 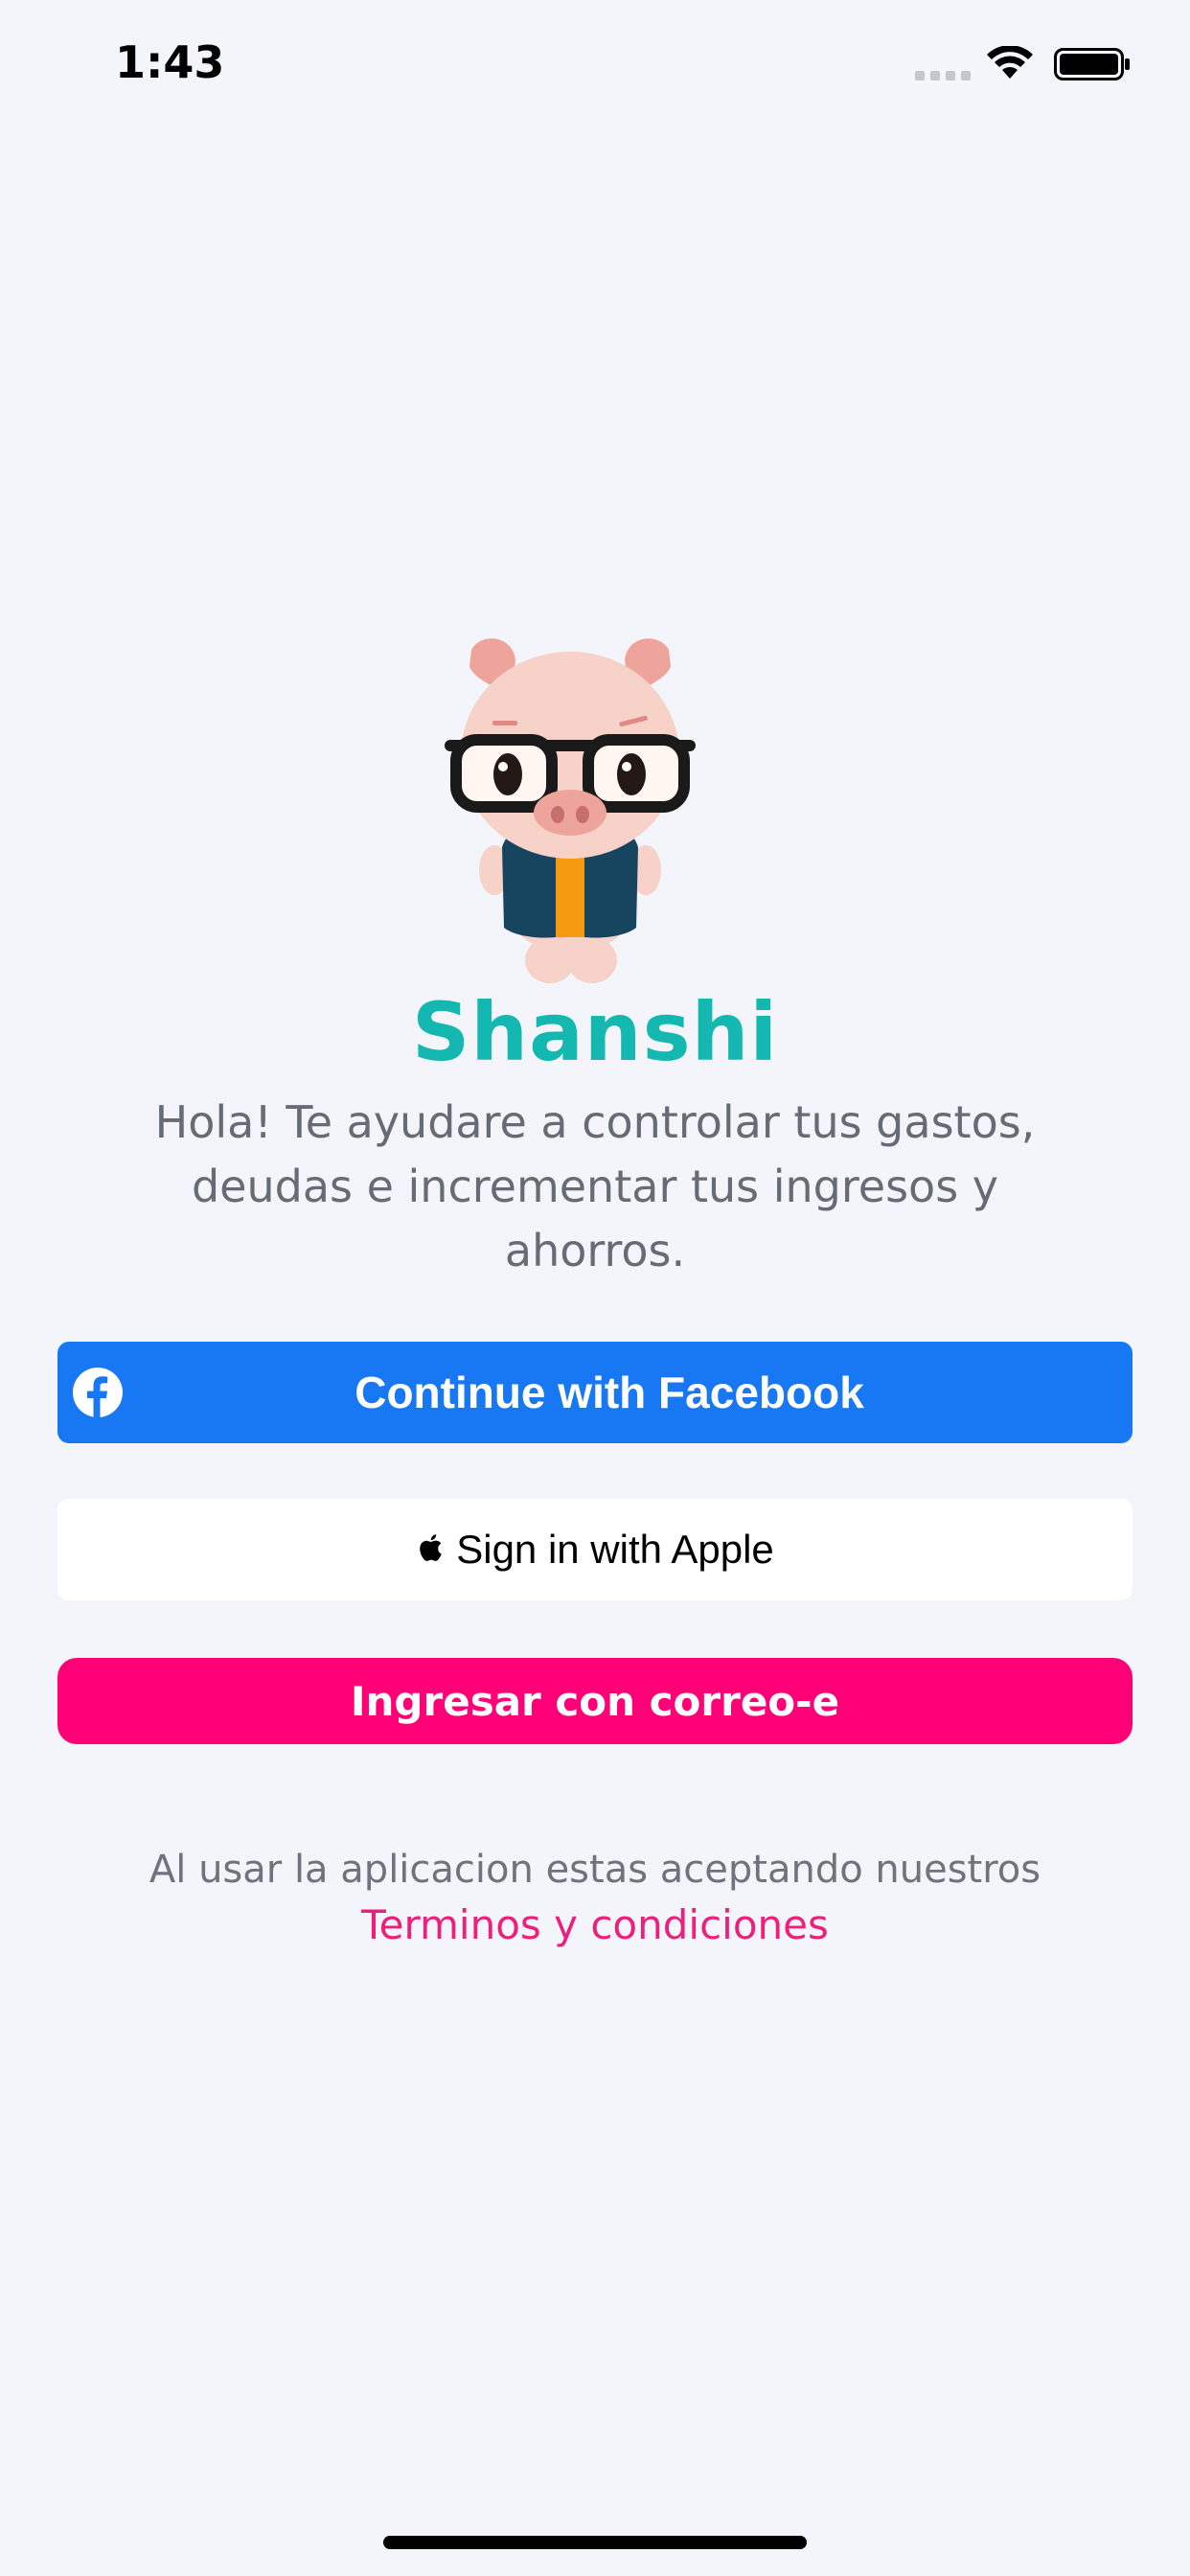 I want to click on status-time: 1:43, so click(x=170, y=62).